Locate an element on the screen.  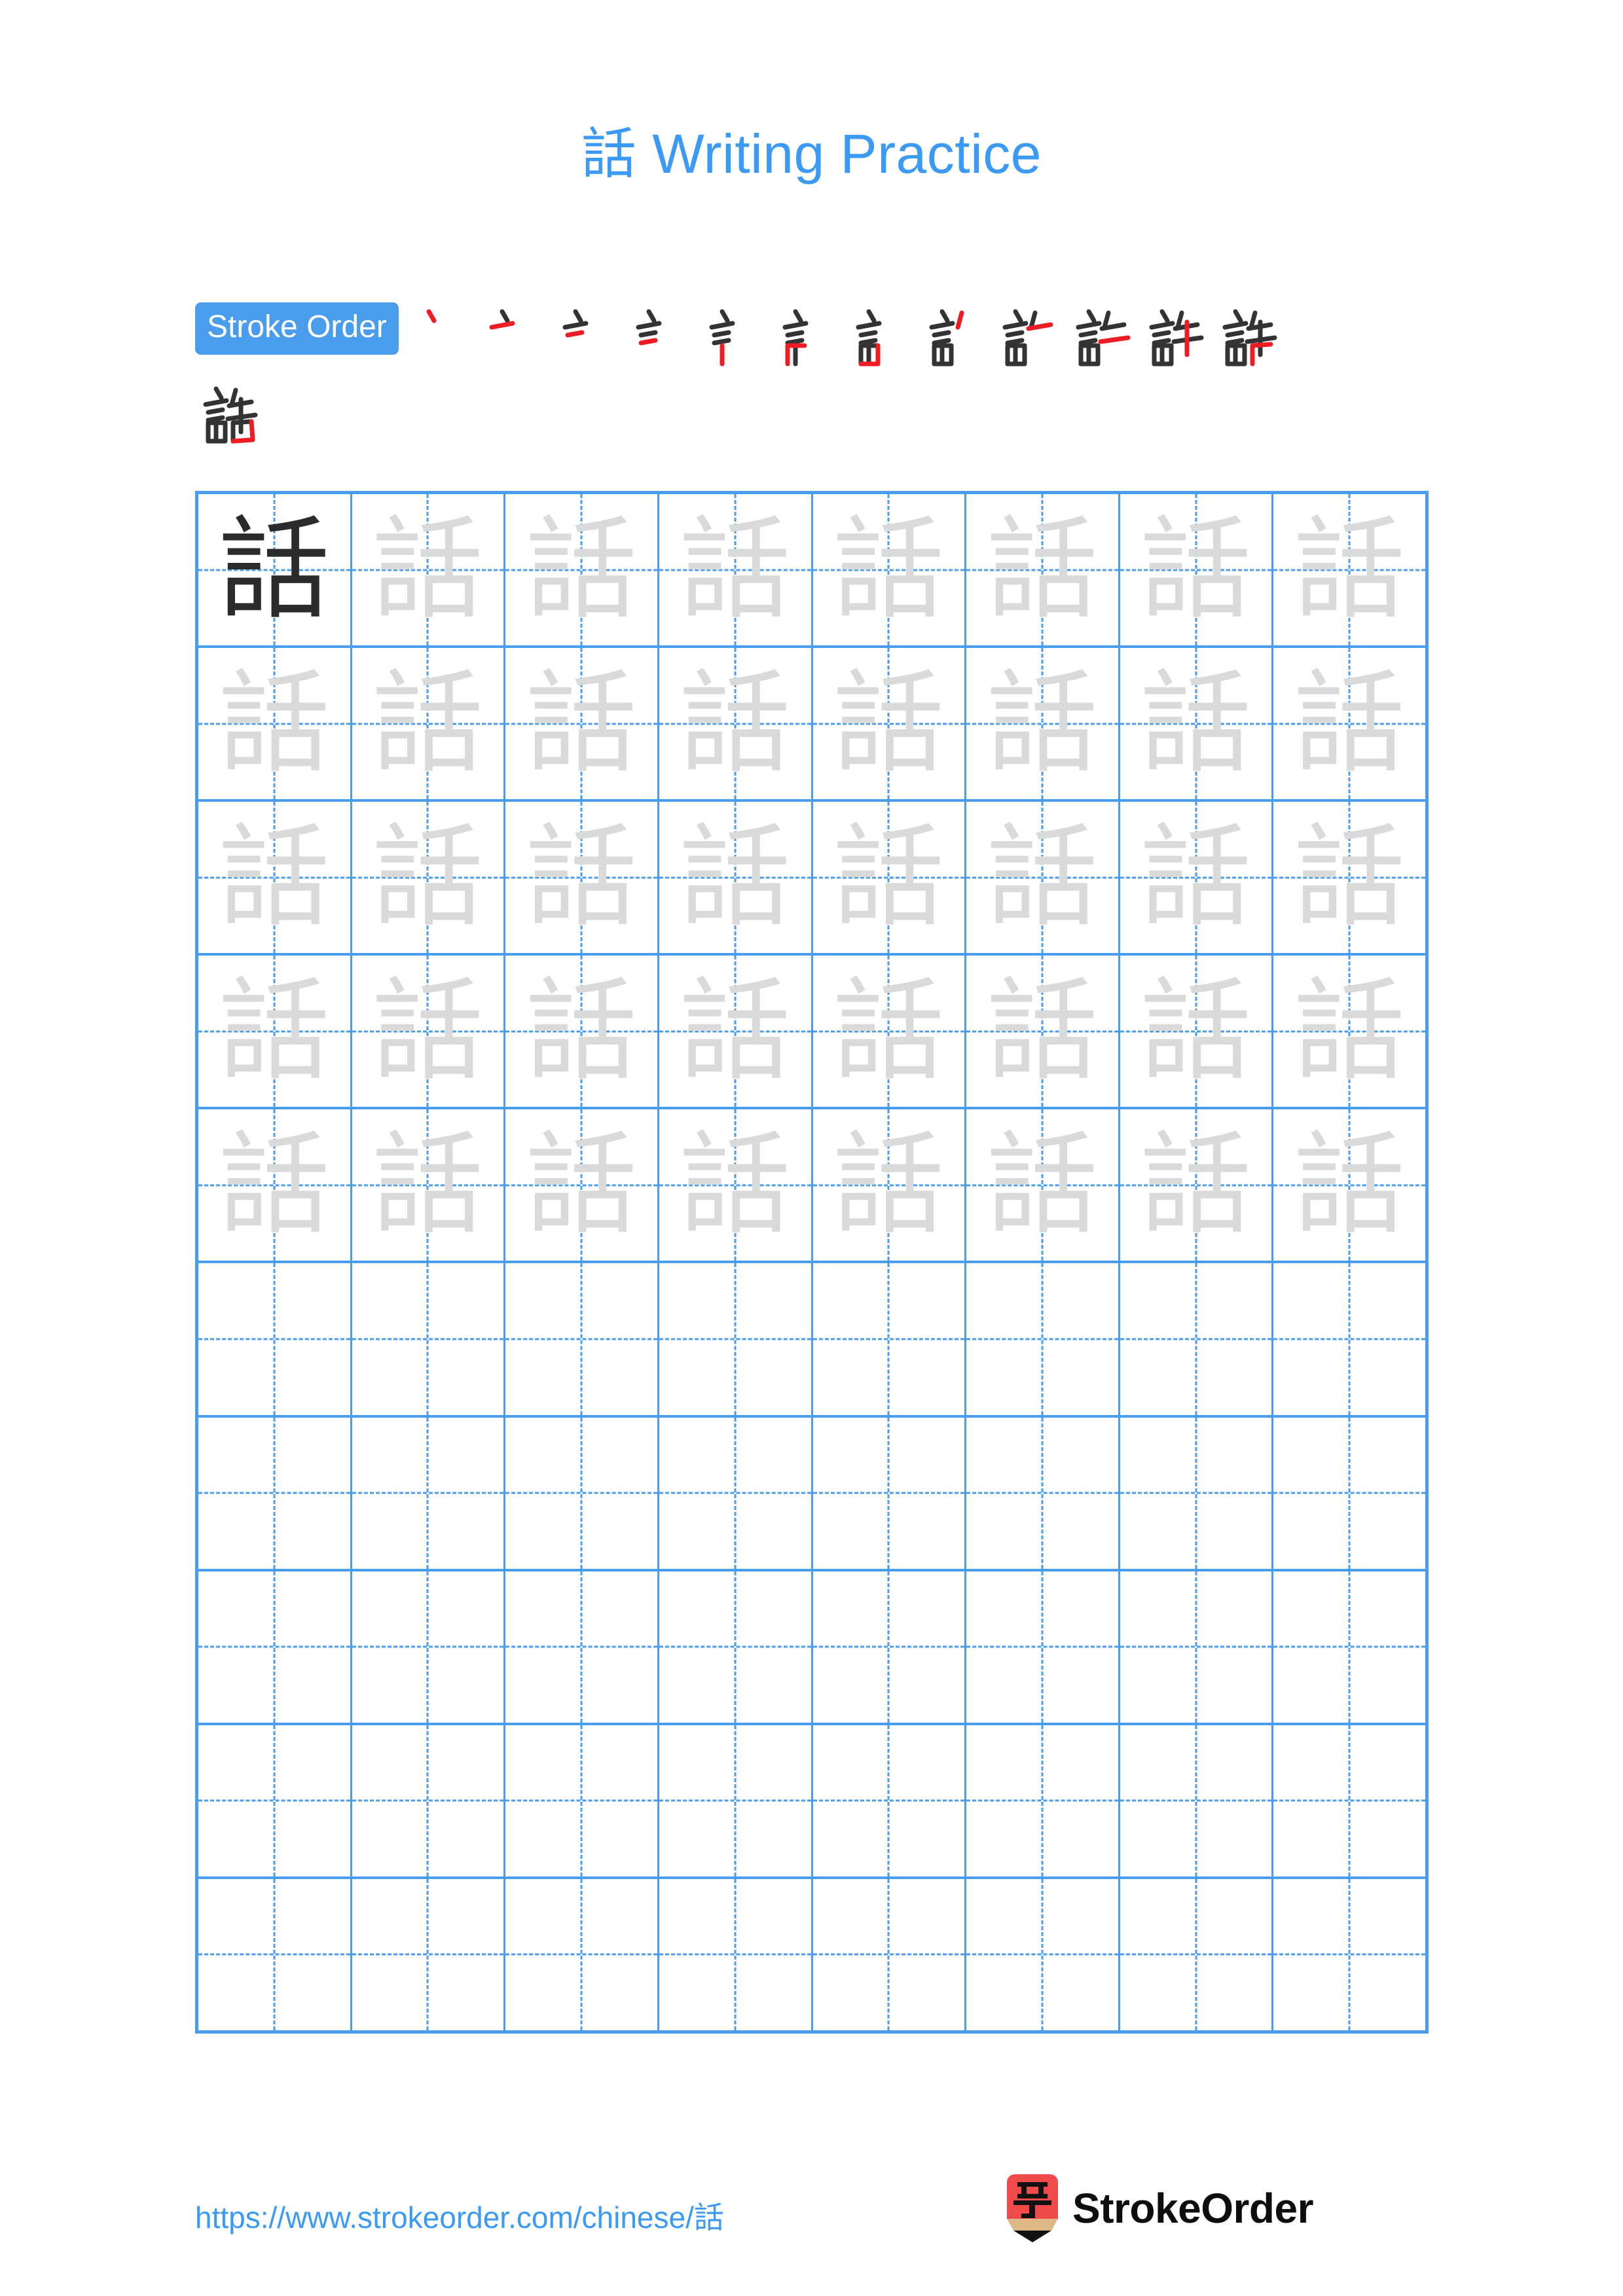
practice-cell-r8-c8 is located at coordinates (1349, 1647).